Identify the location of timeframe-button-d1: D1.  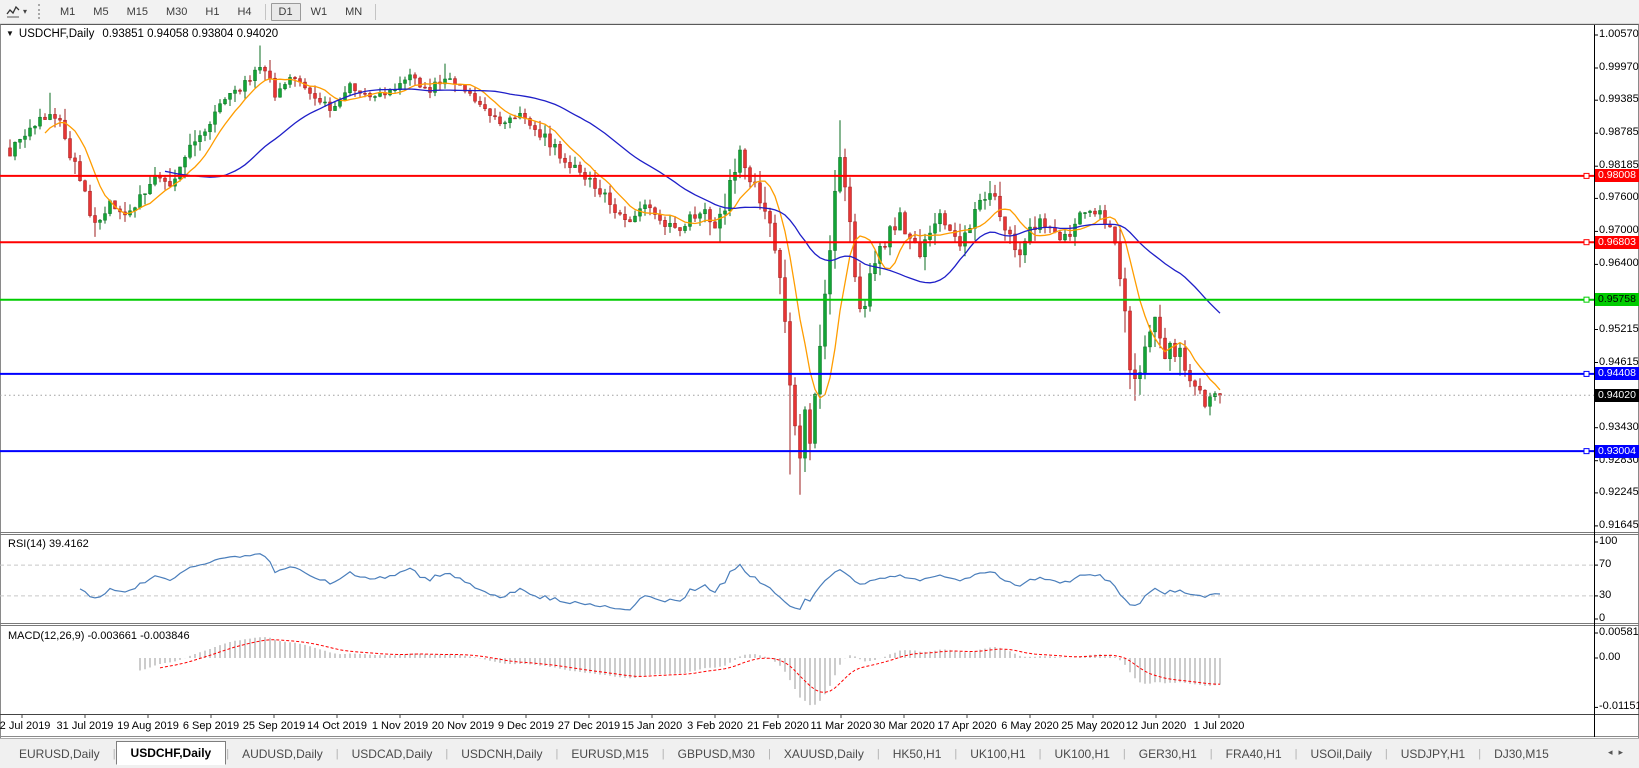
(285, 11).